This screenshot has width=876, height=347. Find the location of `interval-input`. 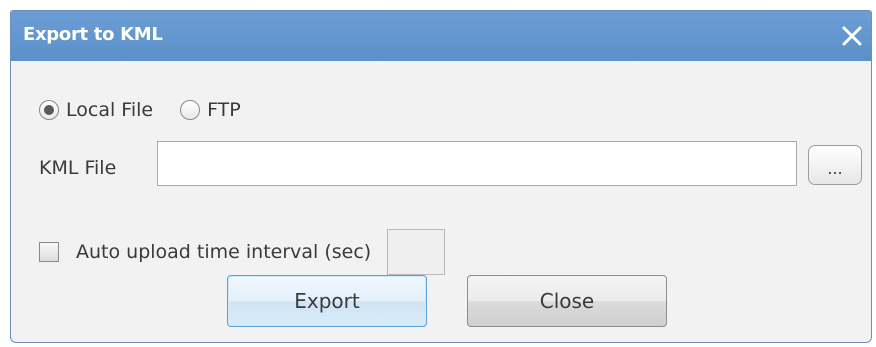

interval-input is located at coordinates (416, 252).